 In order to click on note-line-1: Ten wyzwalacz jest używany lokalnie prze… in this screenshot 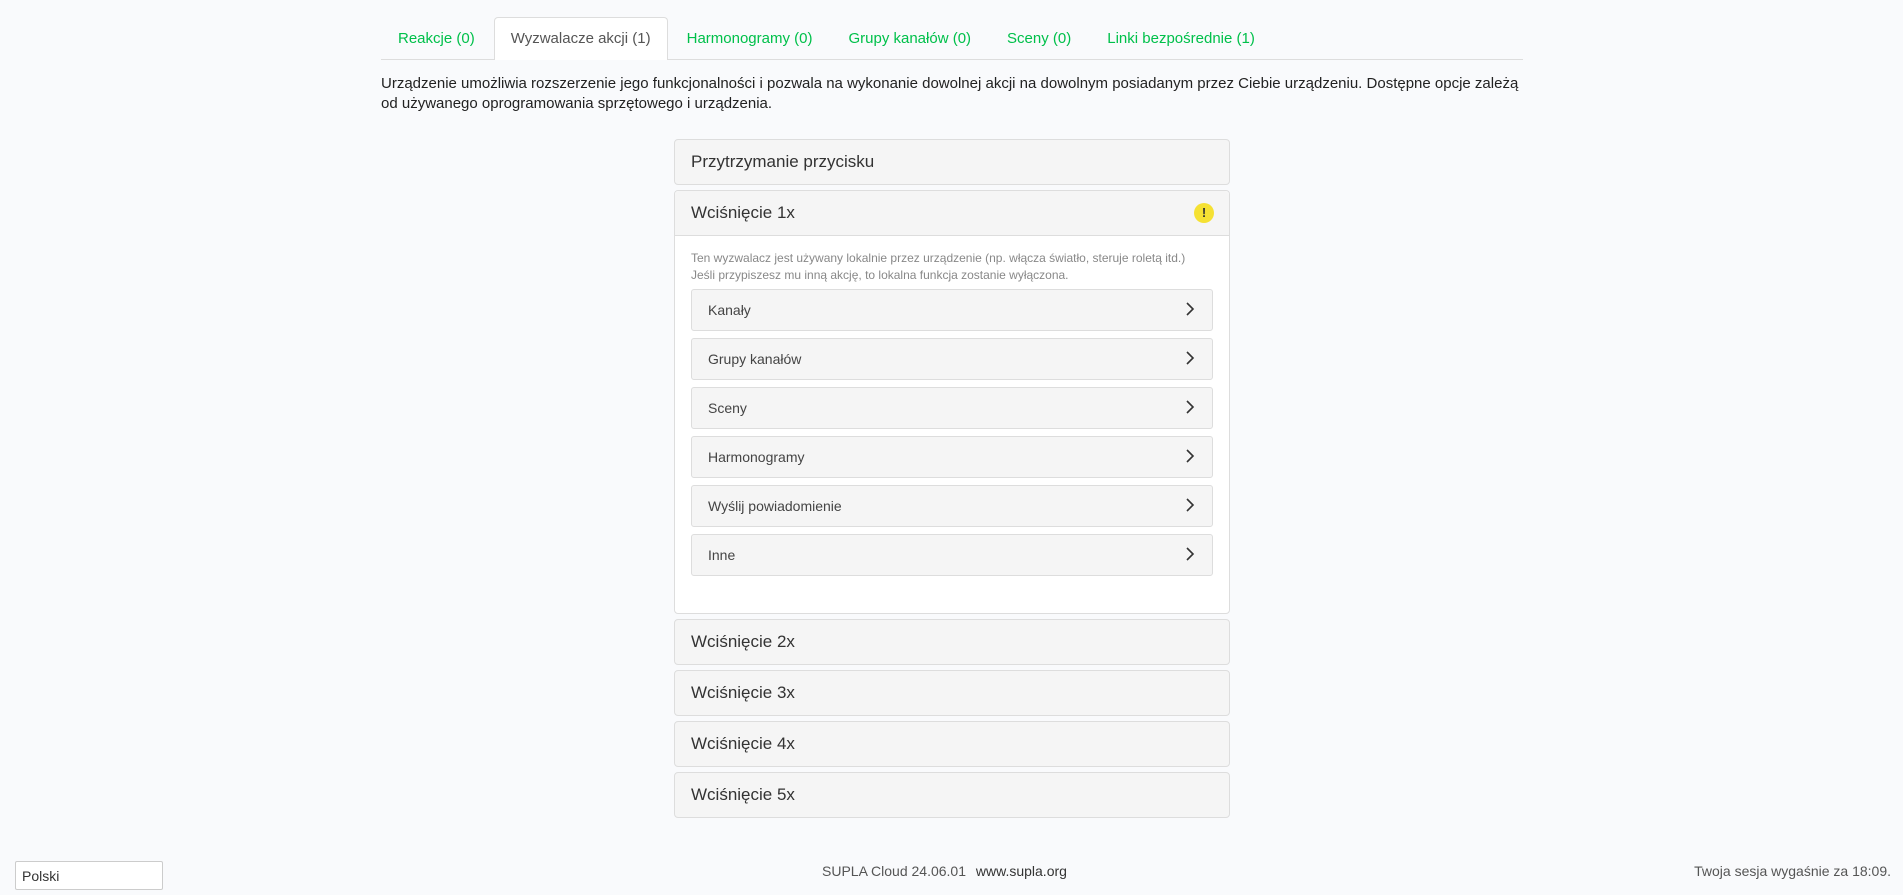, I will do `click(938, 258)`.